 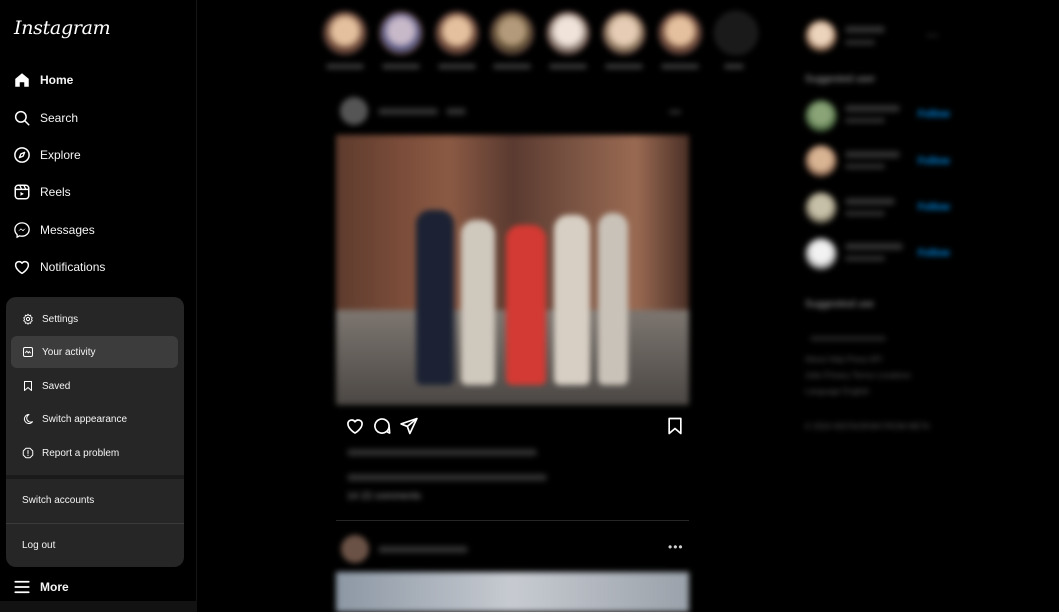 I want to click on post-divider, so click(x=512, y=520).